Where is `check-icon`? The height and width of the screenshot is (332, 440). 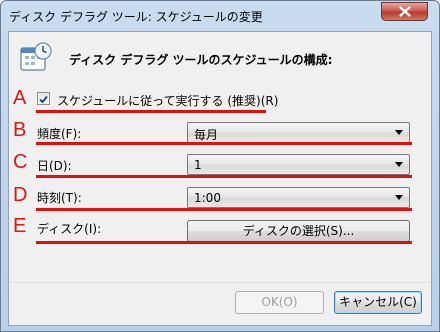 check-icon is located at coordinates (43, 98).